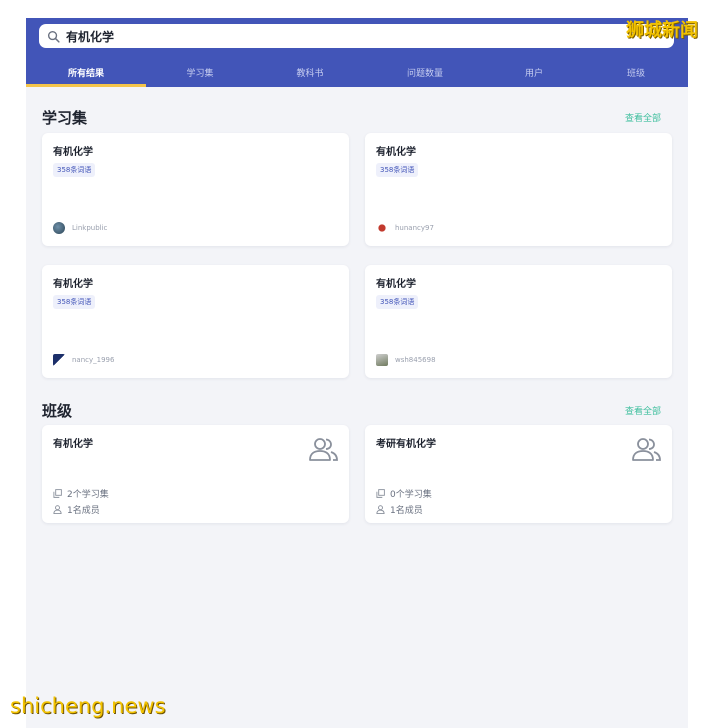 The image size is (710, 728). I want to click on tab-users: 用户, so click(534, 72).